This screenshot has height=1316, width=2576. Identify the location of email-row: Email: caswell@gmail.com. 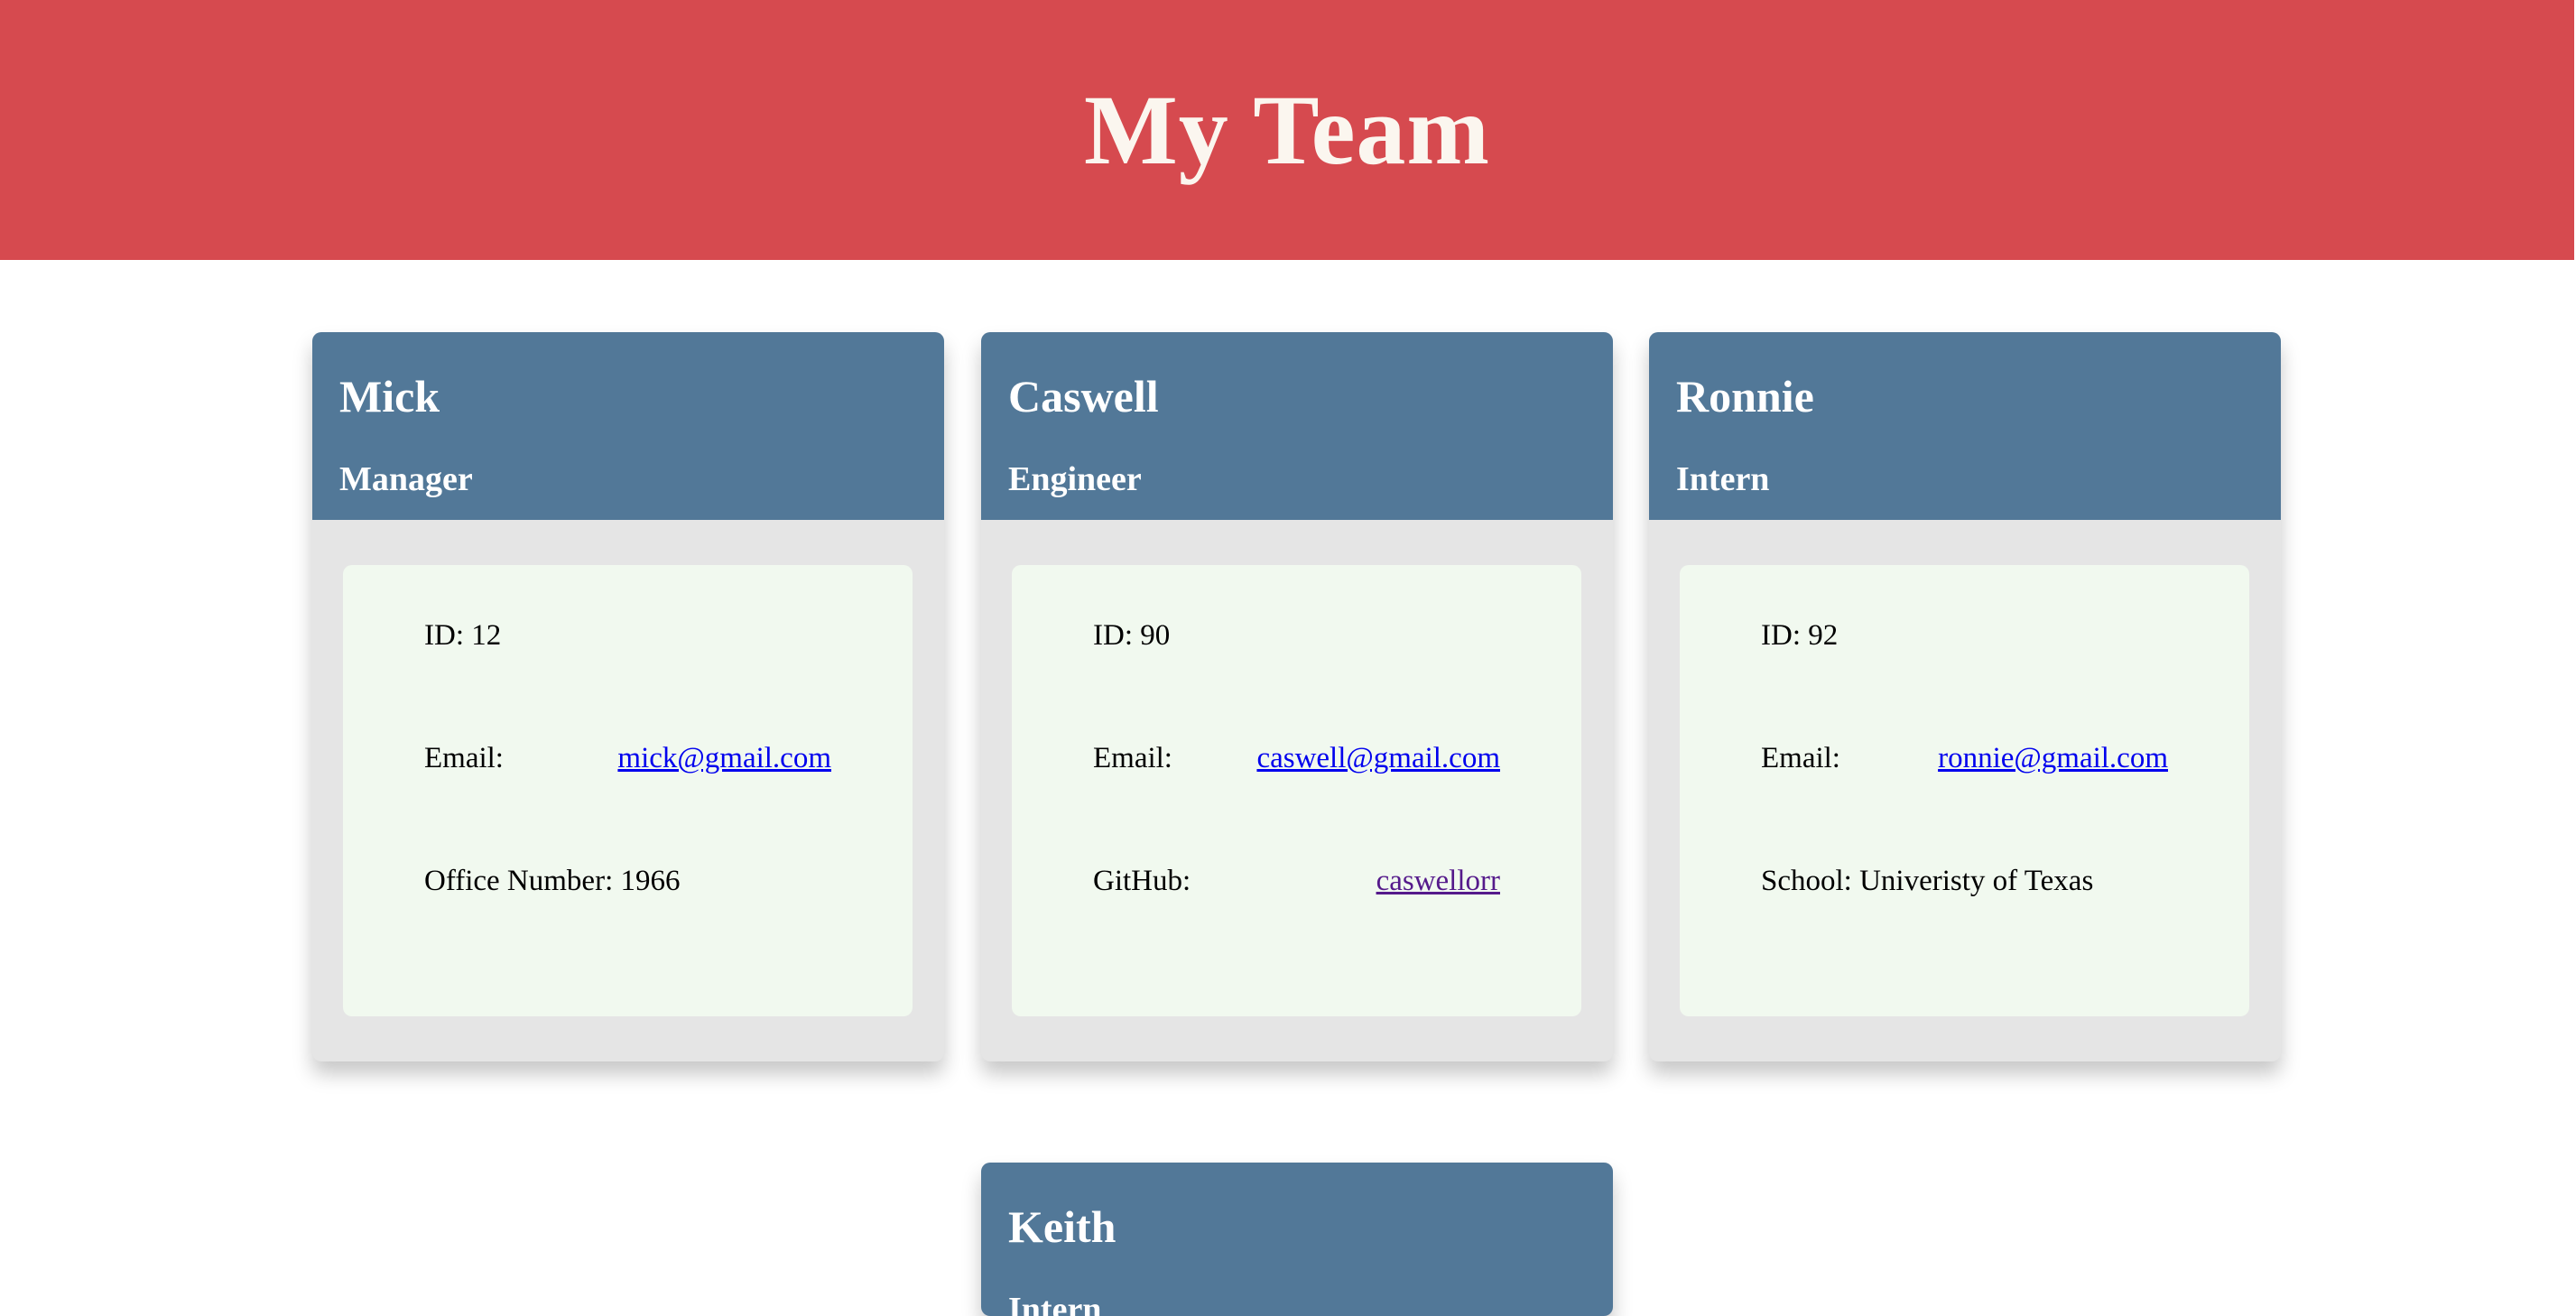
(1296, 804).